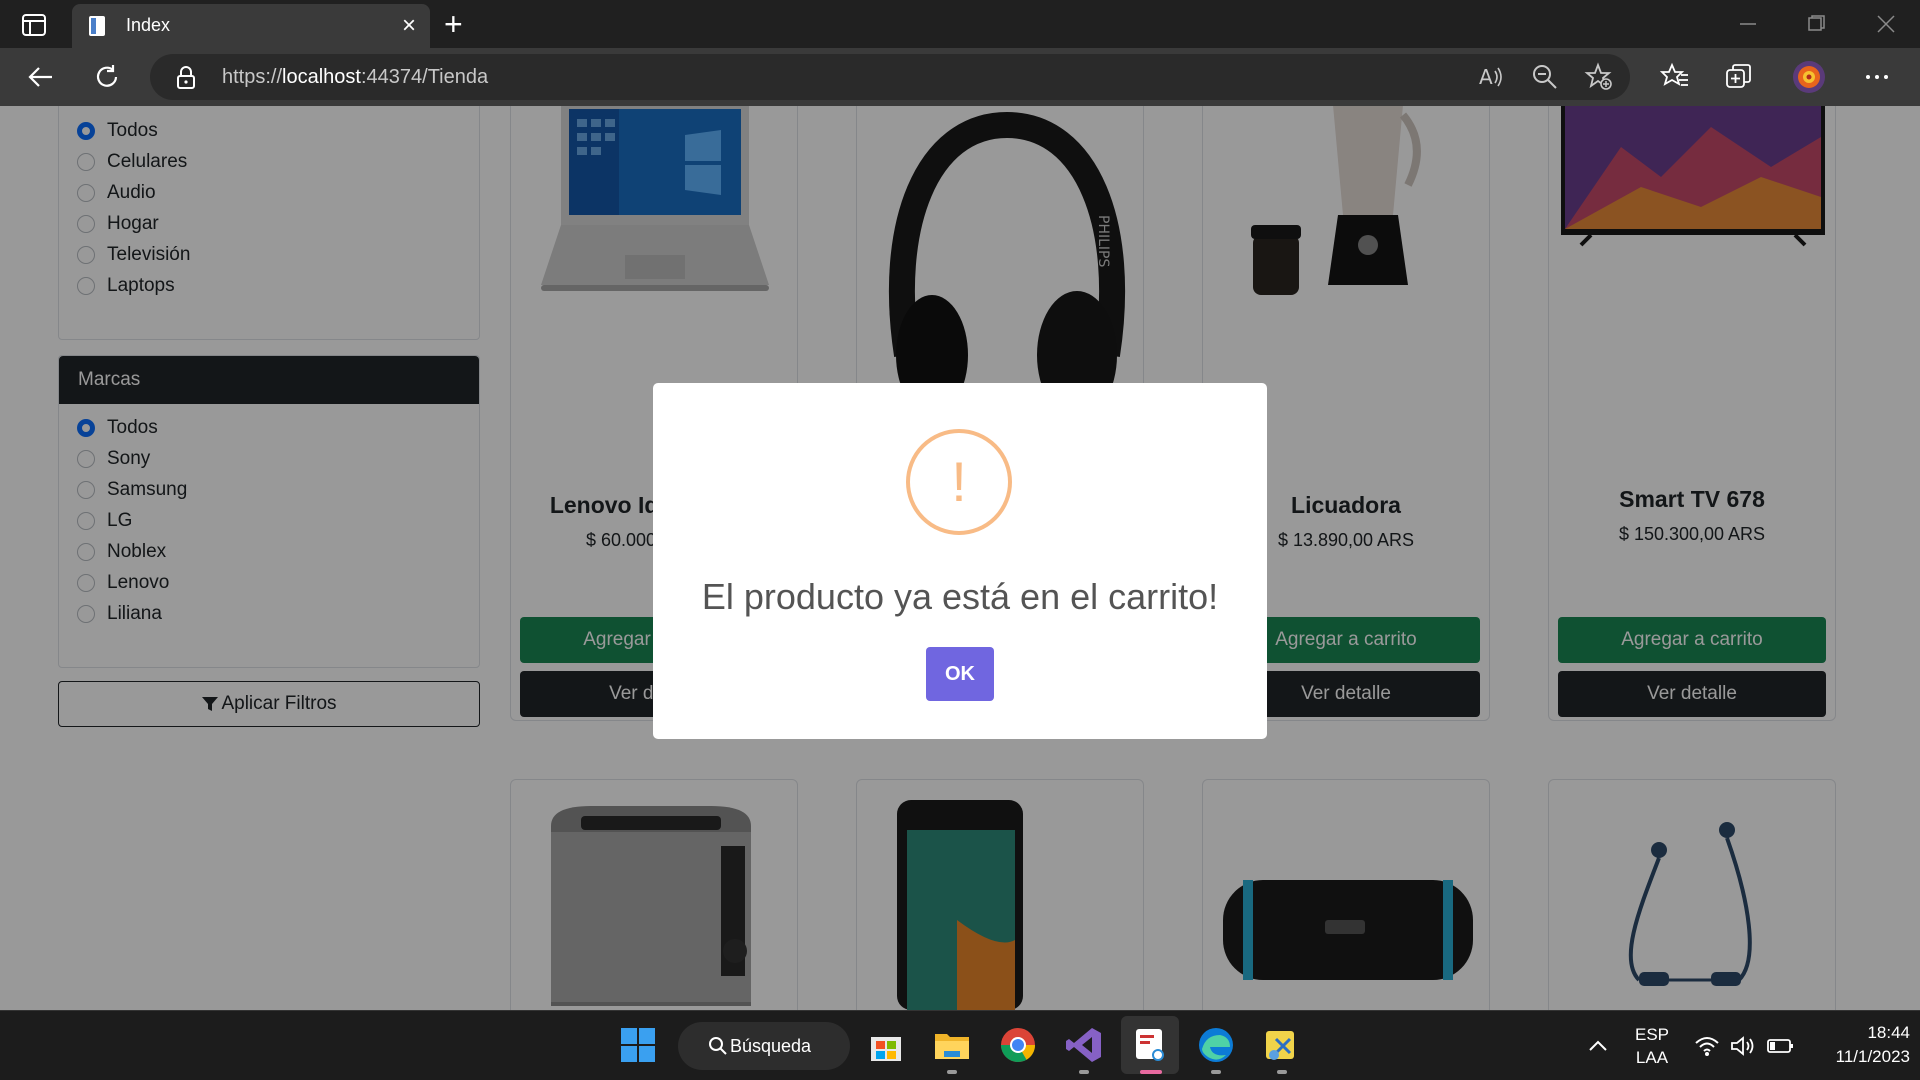  I want to click on collections-icon, so click(1739, 77).